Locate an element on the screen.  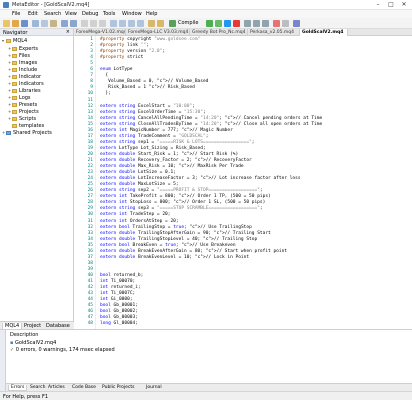
comment-icon is located at coordinates (131, 23).